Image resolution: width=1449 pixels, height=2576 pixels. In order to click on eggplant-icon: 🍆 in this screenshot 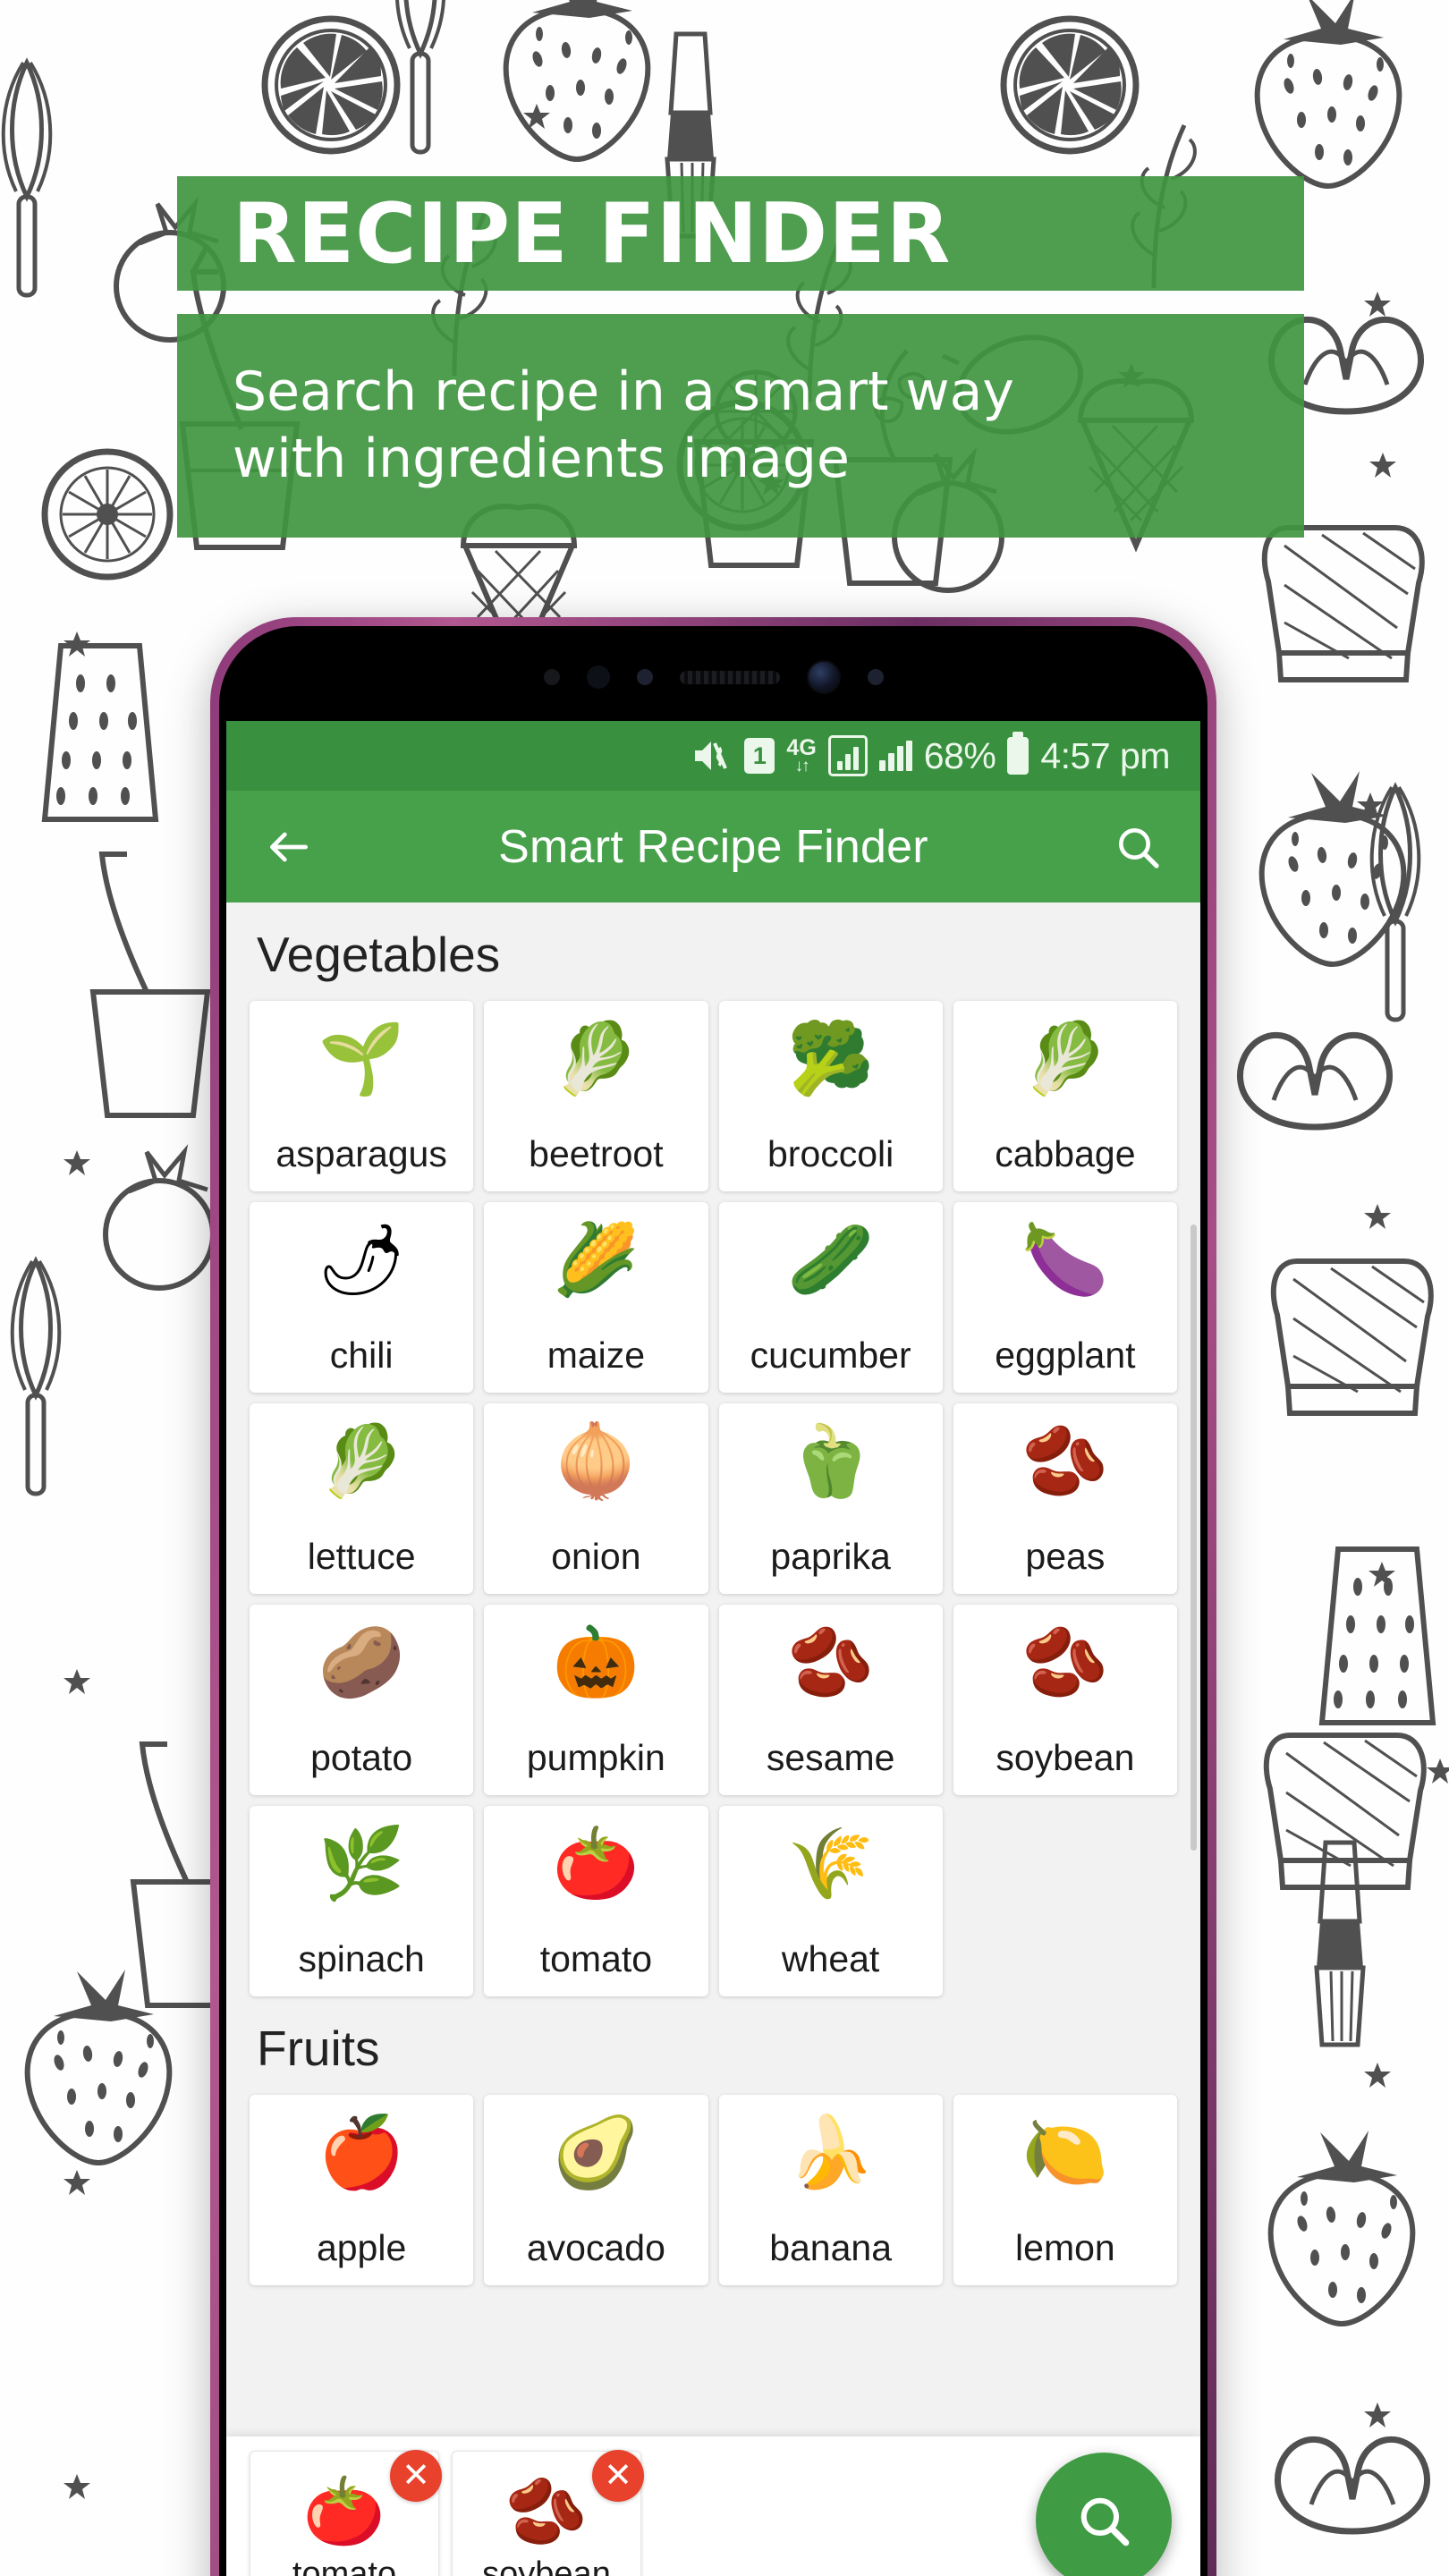, I will do `click(1065, 1260)`.